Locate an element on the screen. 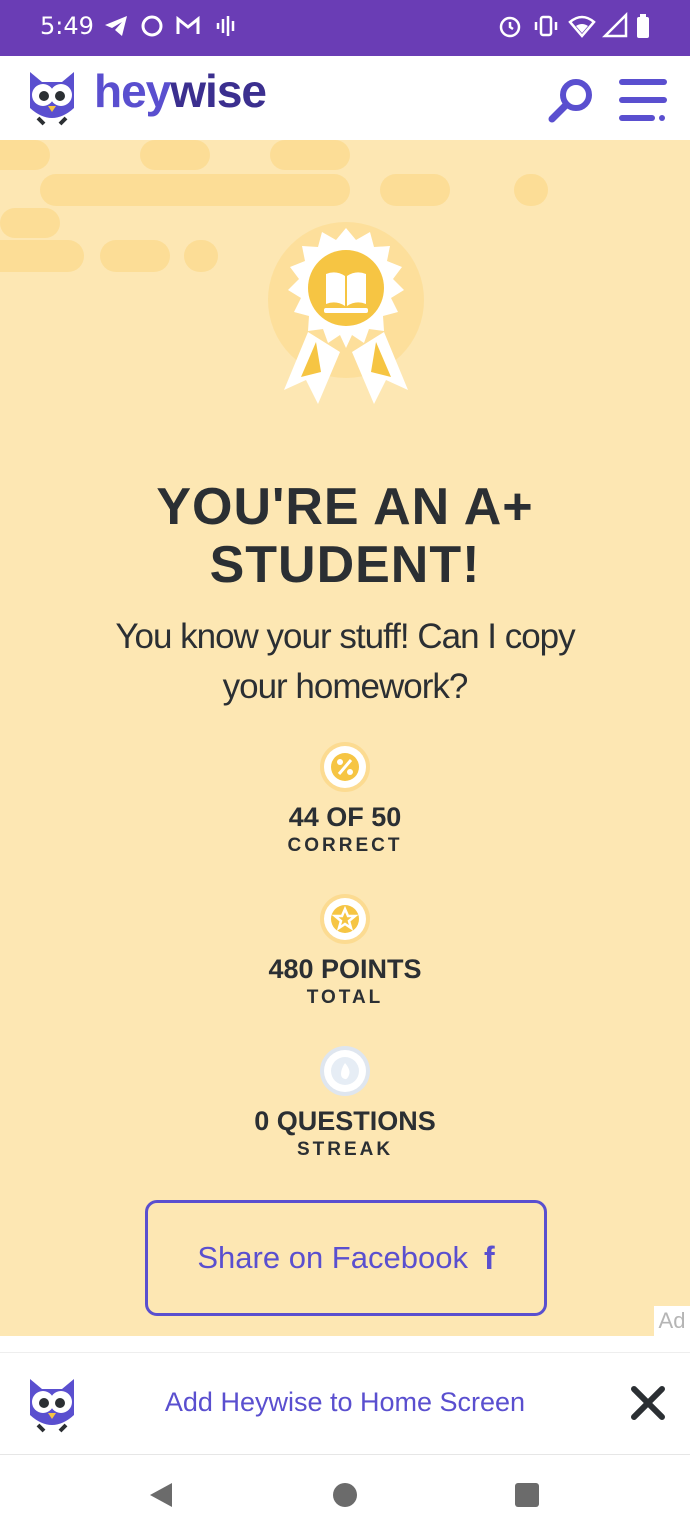 Image resolution: width=690 pixels, height=1533 pixels. close-icon is located at coordinates (648, 1403).